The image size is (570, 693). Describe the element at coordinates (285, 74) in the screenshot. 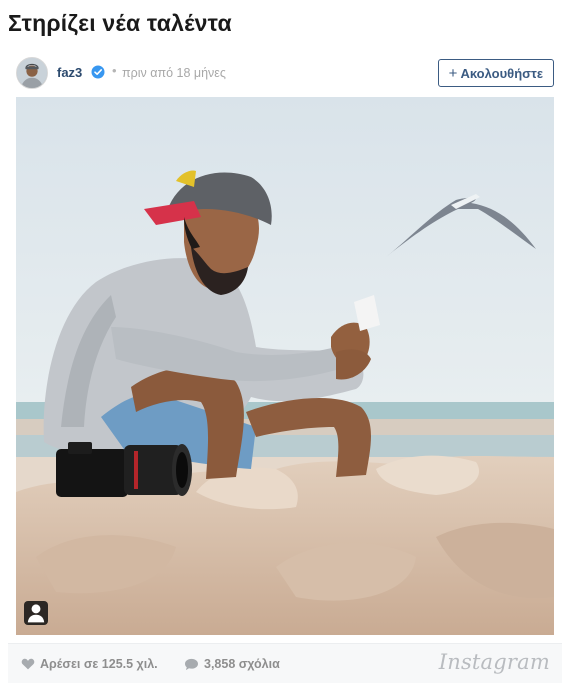

I see `post-header: faz3 • πριν από 18 μήνες + Ακολουθήστε` at that location.